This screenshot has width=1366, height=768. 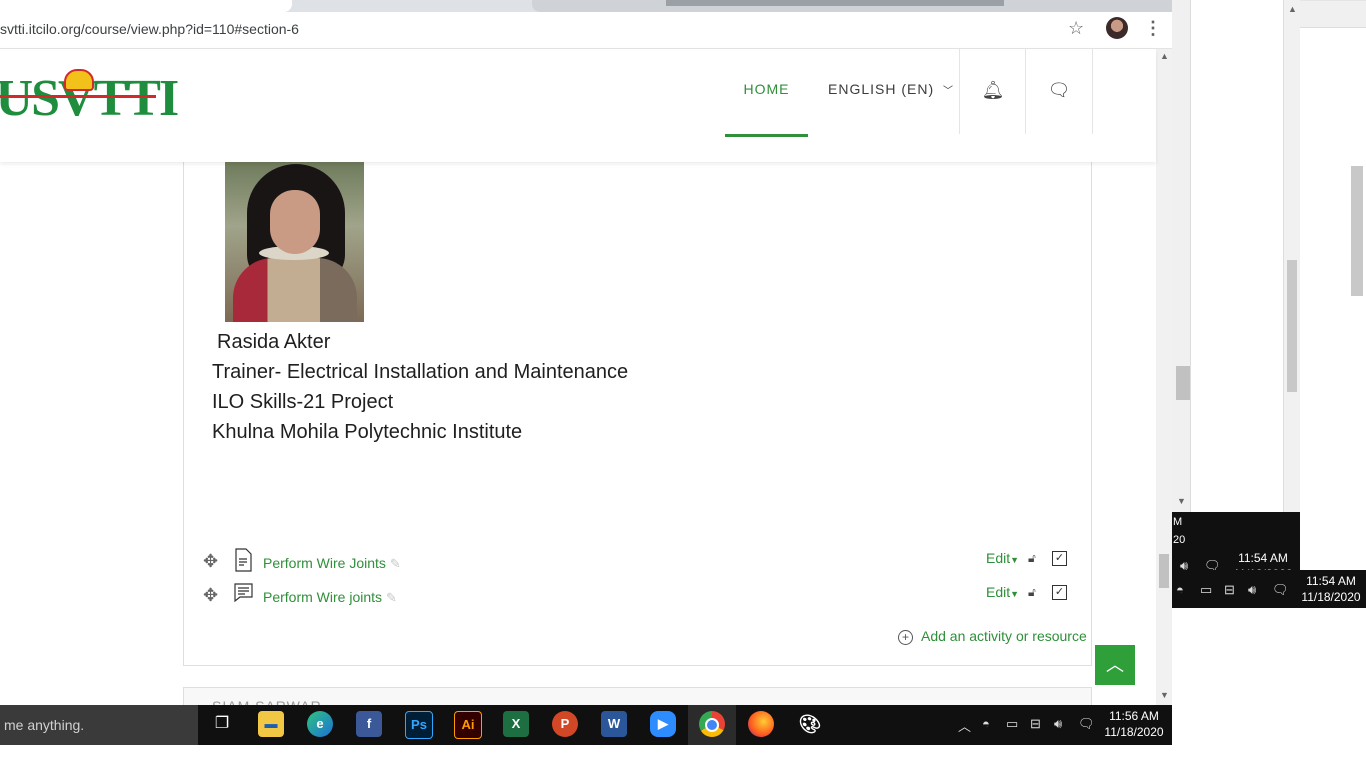 I want to click on message-icon: 🗨︎, so click(x=1059, y=90).